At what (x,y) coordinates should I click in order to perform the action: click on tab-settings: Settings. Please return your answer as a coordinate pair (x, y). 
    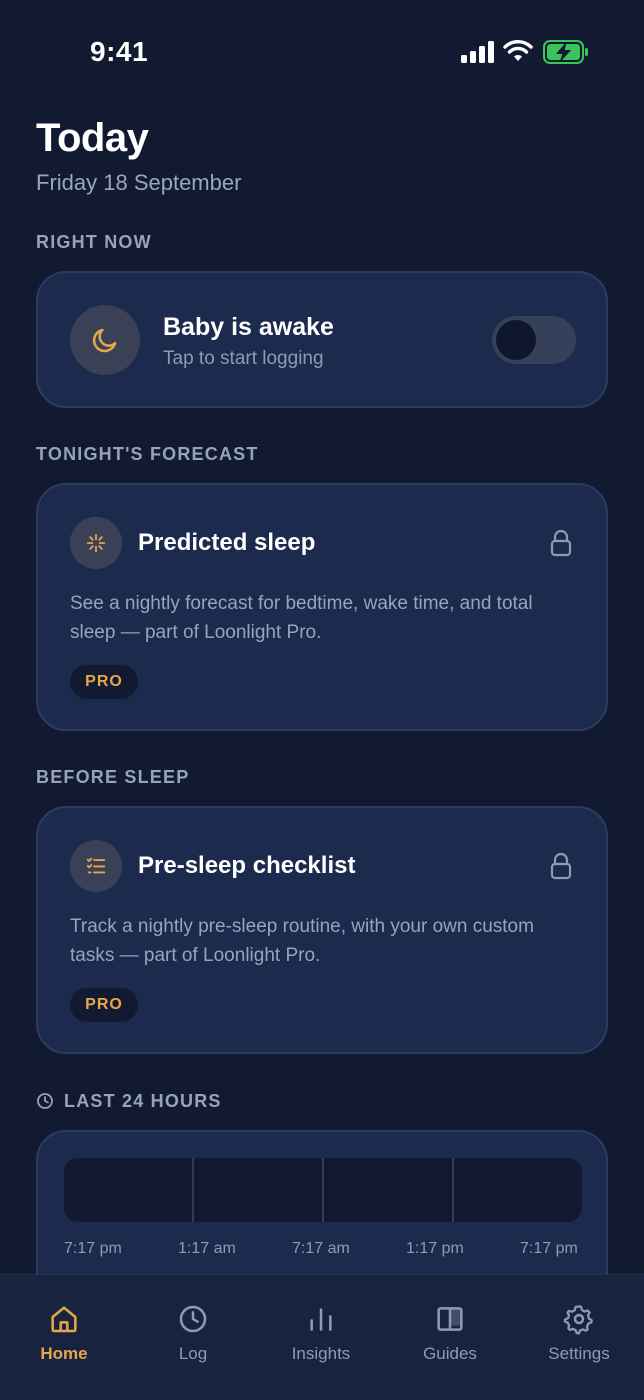
    Looking at the image, I should click on (579, 1330).